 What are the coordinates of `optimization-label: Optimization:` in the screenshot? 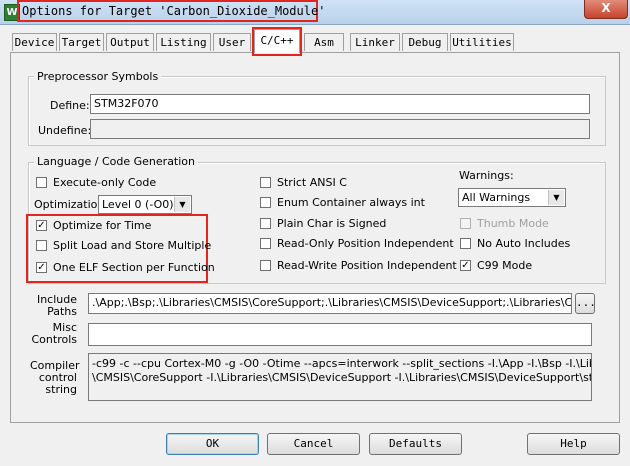 It's located at (71, 204).